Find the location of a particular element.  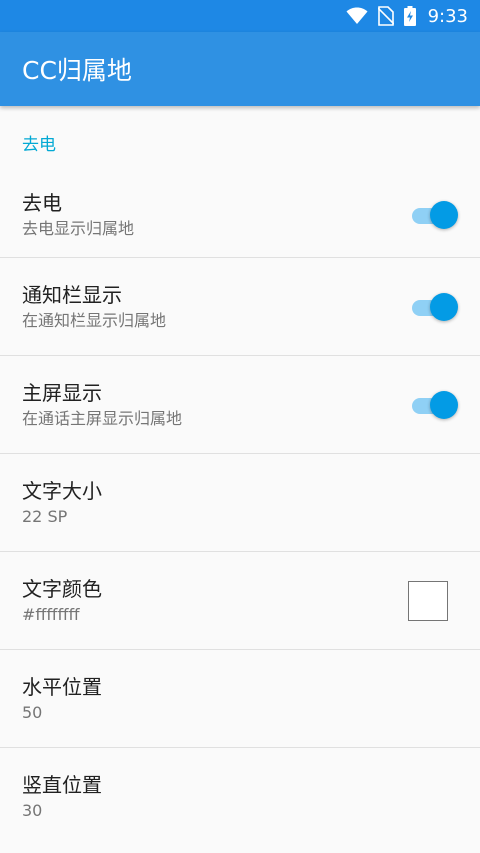

pref-summary: 22 SP is located at coordinates (45, 516).